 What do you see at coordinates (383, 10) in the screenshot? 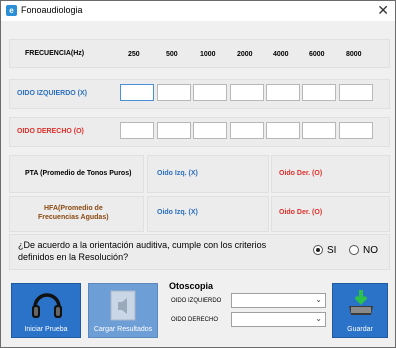
I see `close-button: ✕` at bounding box center [383, 10].